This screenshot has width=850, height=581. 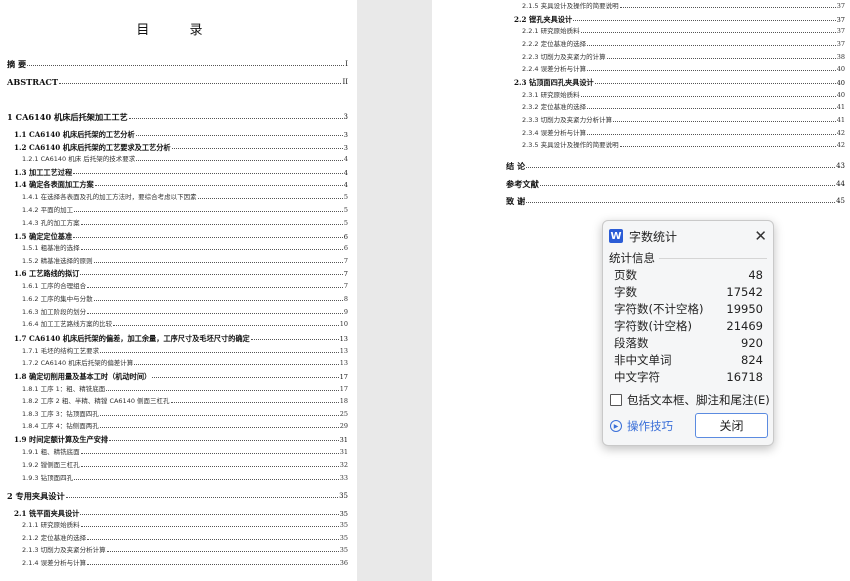 I want to click on toc-entry-text: 1.8.2 工序 2 粗、半精、精镗 CA6140 侧面三杠孔, so click(x=96, y=401).